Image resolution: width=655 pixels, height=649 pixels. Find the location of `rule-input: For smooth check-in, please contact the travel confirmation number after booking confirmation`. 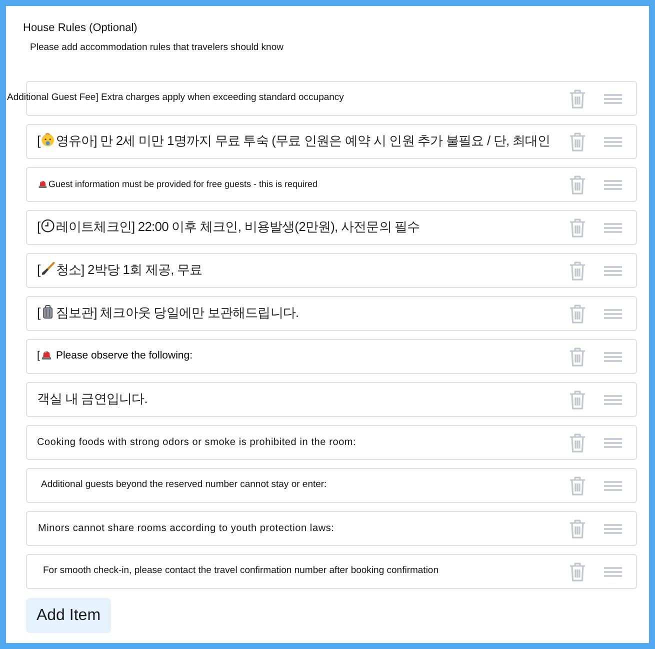

rule-input: For smooth check-in, please contact the travel confirmation number after booking confirmation is located at coordinates (237, 571).